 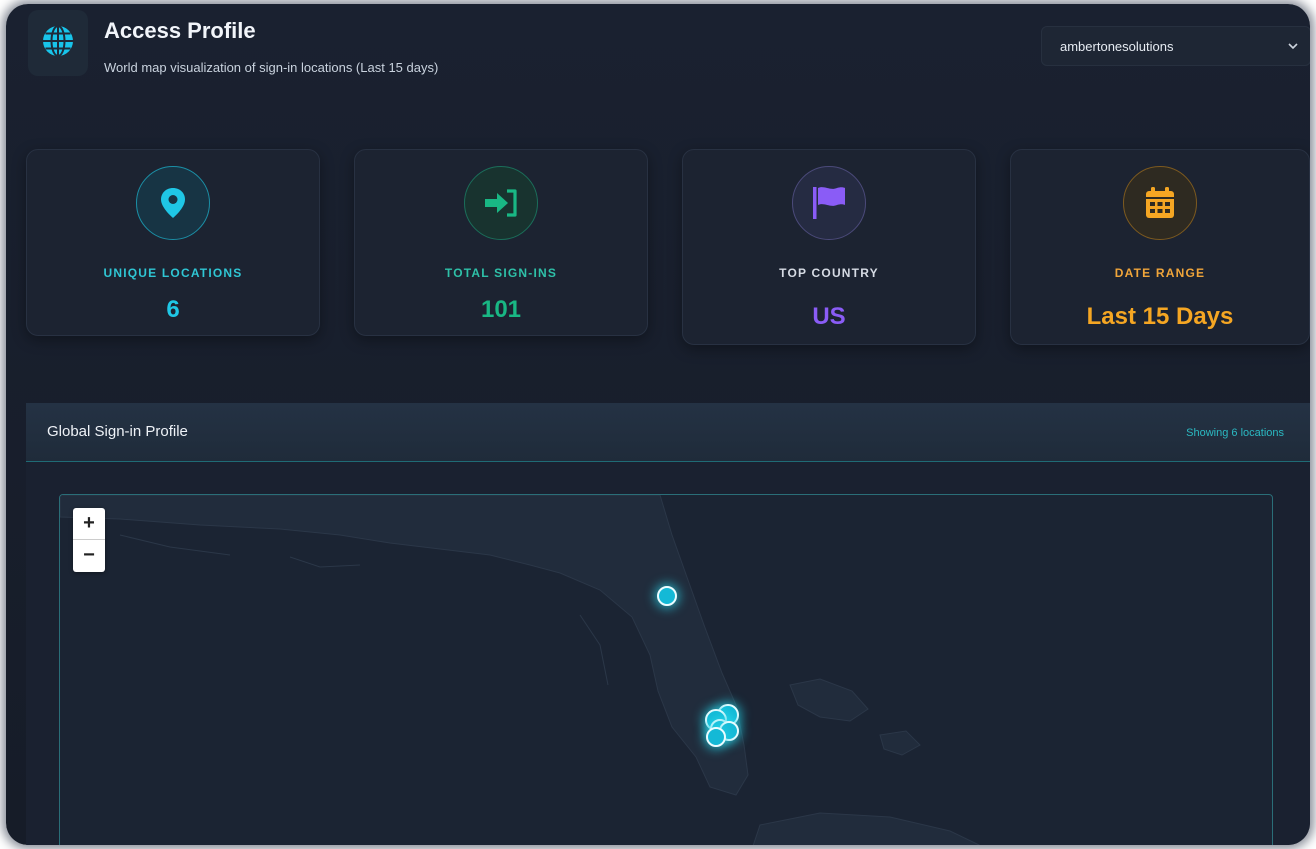 What do you see at coordinates (173, 273) in the screenshot?
I see `stat-label: UNIQUE LOCATIONS` at bounding box center [173, 273].